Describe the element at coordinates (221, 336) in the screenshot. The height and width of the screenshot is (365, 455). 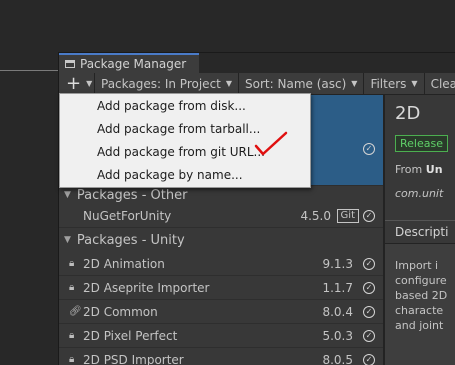
I see `list-item-2d-pixel-perfect: 🔒︎ 2D Pixel Perfect 5.0.3 ✓` at that location.